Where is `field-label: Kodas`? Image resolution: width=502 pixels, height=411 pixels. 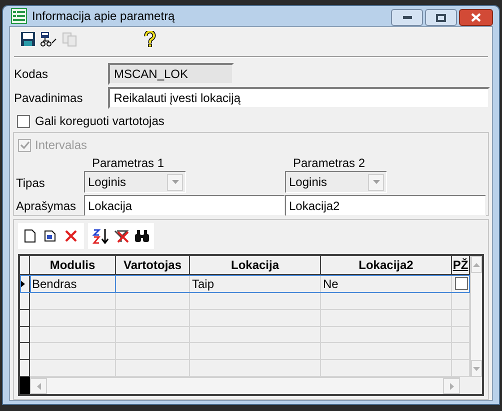 field-label: Kodas is located at coordinates (32, 74).